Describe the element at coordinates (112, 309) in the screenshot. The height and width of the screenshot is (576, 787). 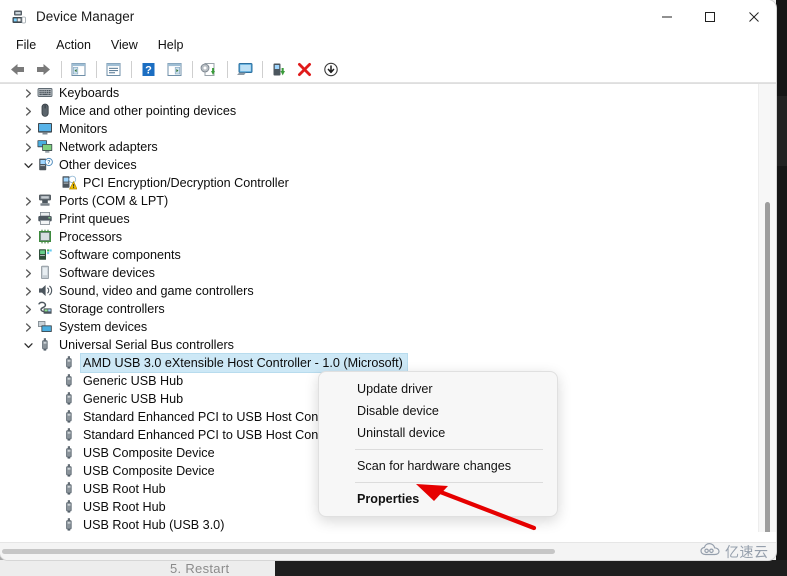
I see `tree-row-label: Storage controllers` at that location.